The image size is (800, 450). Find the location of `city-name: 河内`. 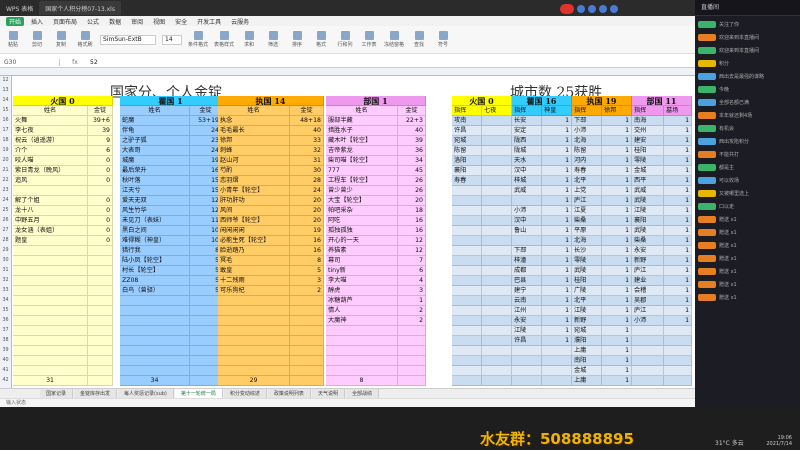

city-name: 河内 is located at coordinates (587, 161).